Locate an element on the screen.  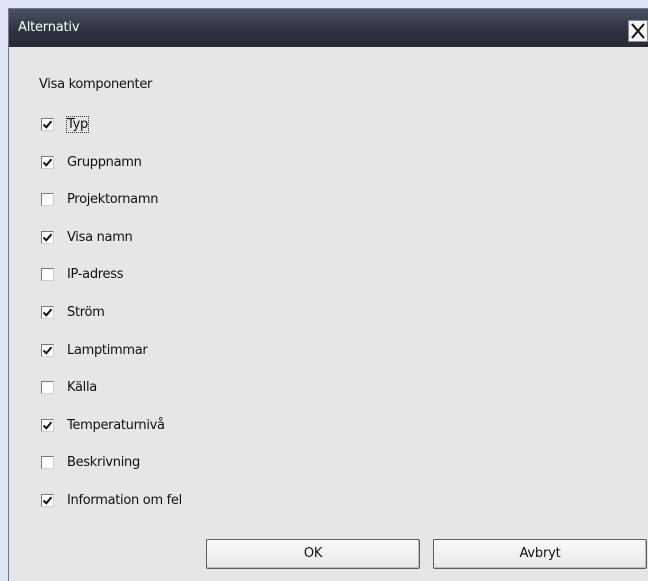
section-heading: Visa komponenter is located at coordinates (96, 84).